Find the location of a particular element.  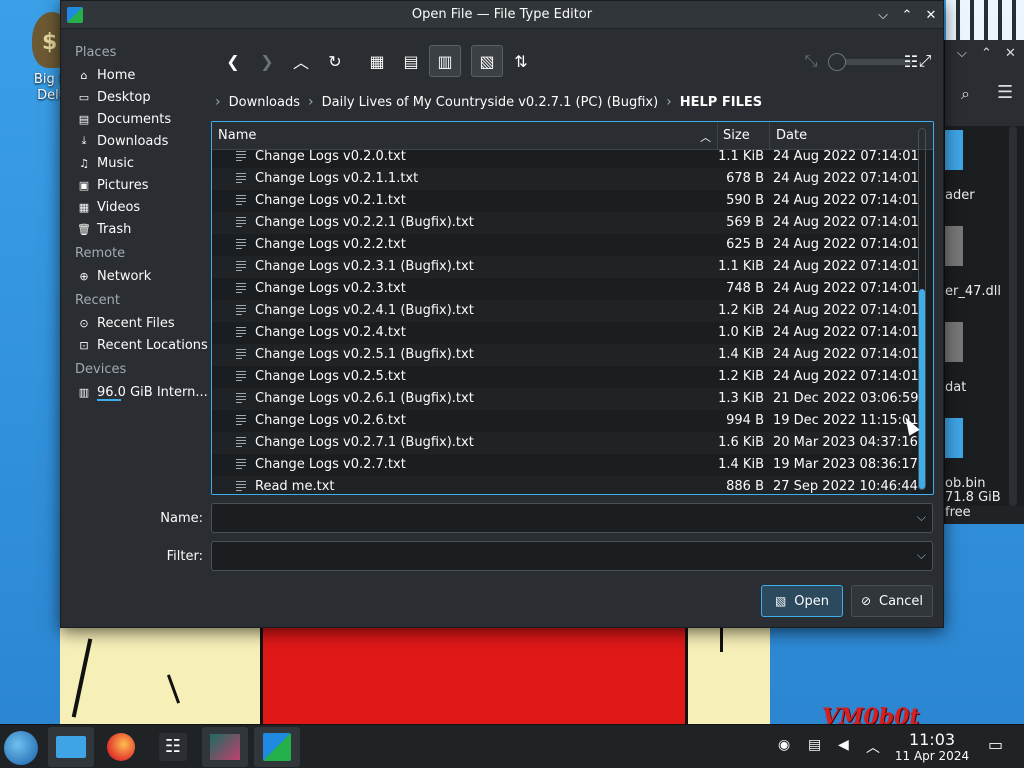

filter-label: Filter: is located at coordinates (184, 556).